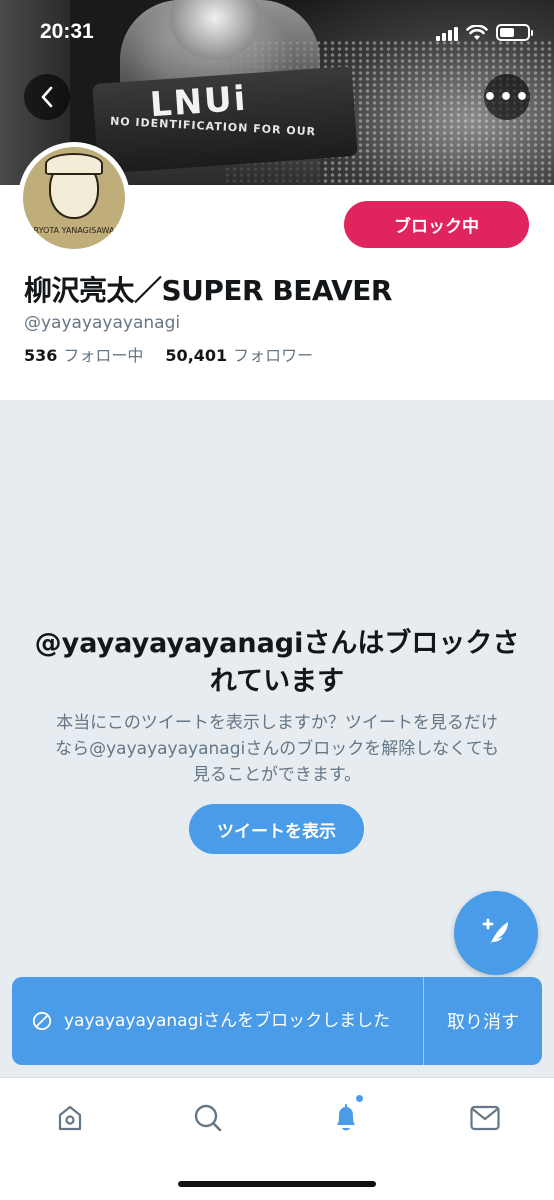  Describe the element at coordinates (273, 354) in the screenshot. I see `followers-label: フォロワー` at that location.